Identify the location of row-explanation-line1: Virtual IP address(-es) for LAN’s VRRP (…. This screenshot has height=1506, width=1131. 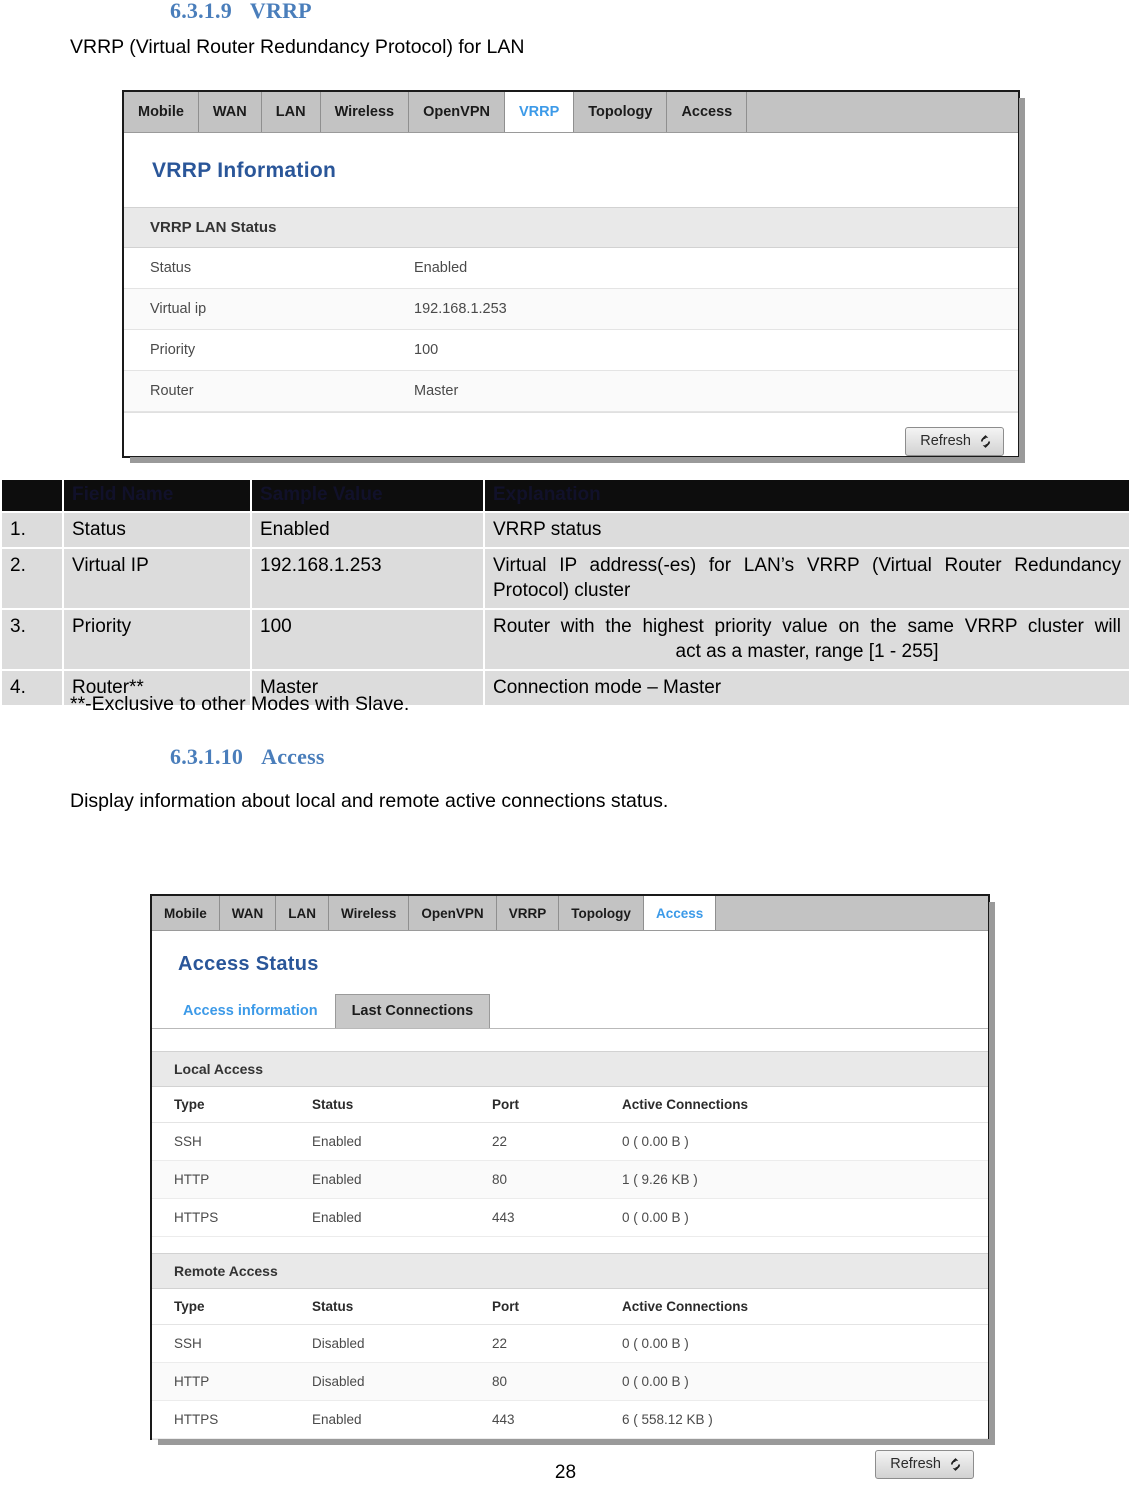
(807, 566).